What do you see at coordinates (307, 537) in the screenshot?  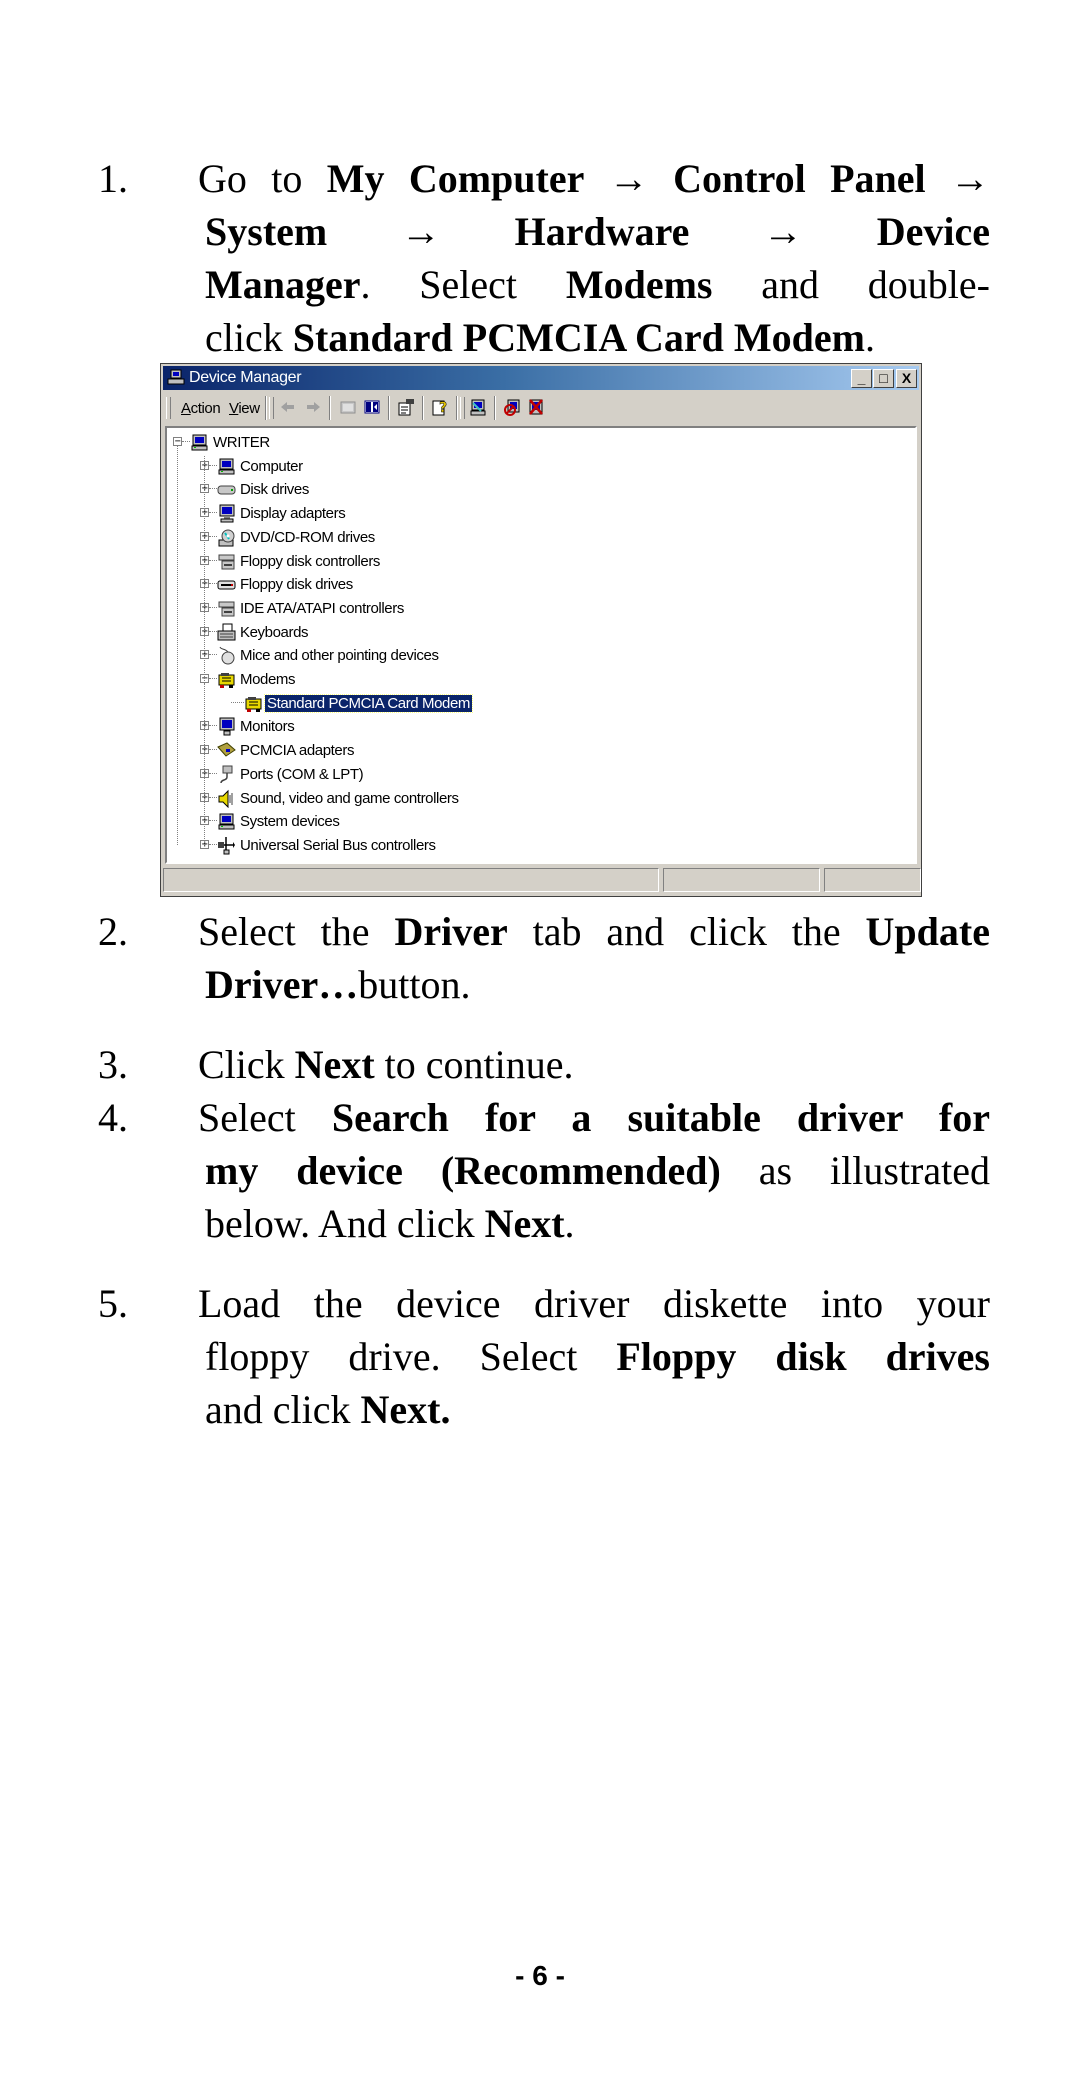 I see `tree-node-label: DVD/CD-ROM drives` at bounding box center [307, 537].